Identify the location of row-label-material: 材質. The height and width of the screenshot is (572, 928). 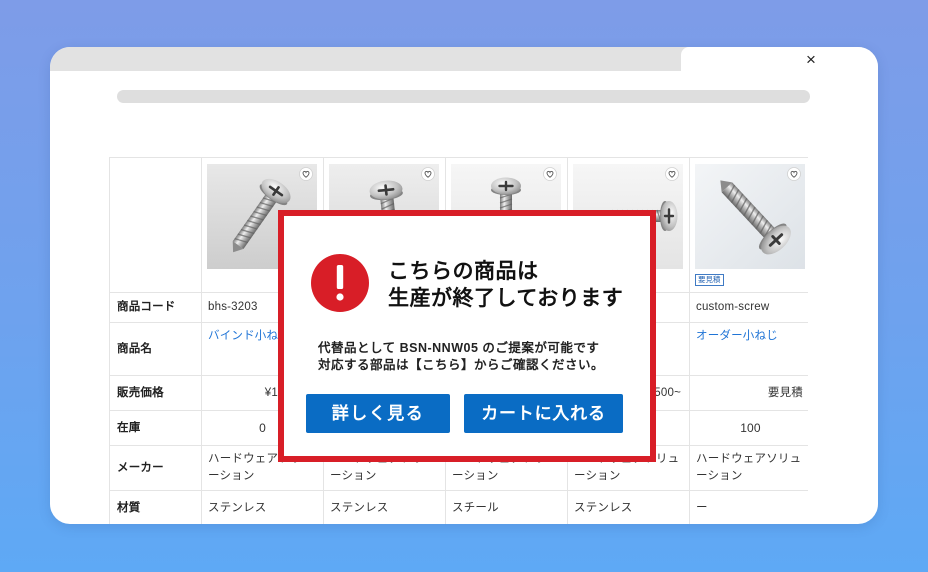
(155, 507).